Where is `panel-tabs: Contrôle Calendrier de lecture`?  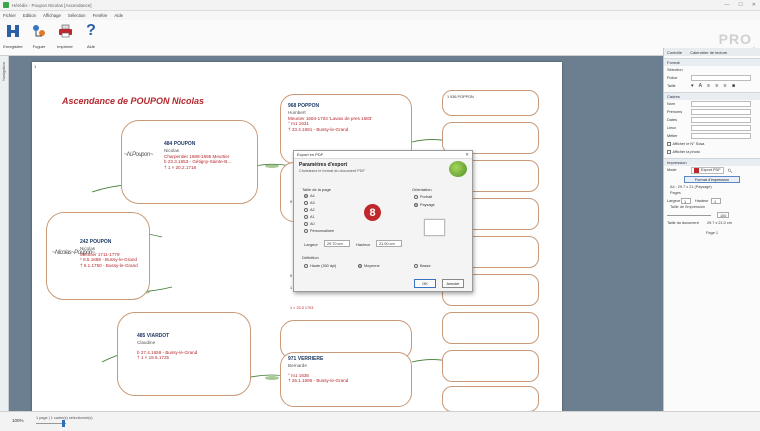 panel-tabs: Contrôle Calendrier de lecture is located at coordinates (712, 52).